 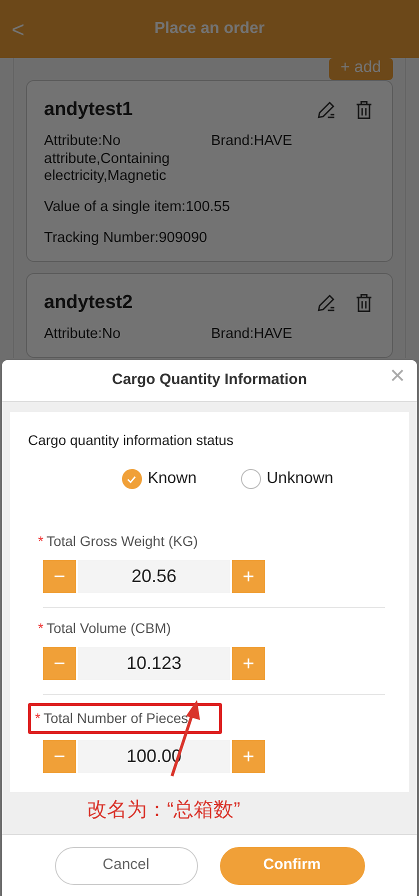 I want to click on field-label: * Total Number of Pieces, so click(x=112, y=718).